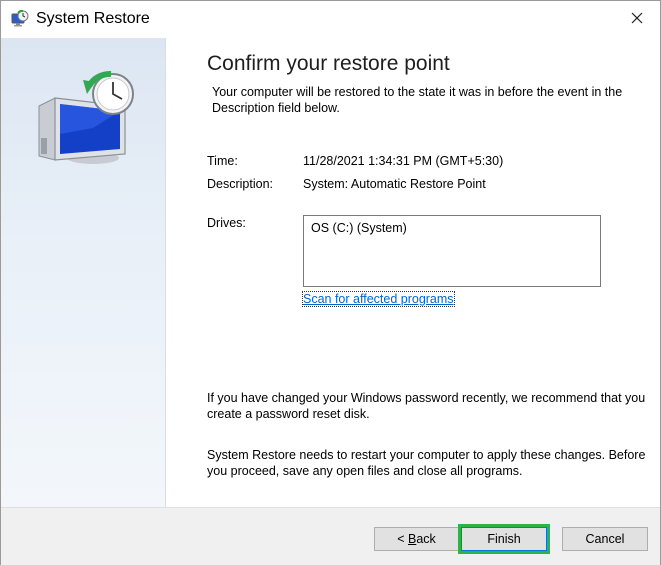 This screenshot has height=565, width=661. Describe the element at coordinates (359, 228) in the screenshot. I see `list-item: OS (C:) (System)` at that location.